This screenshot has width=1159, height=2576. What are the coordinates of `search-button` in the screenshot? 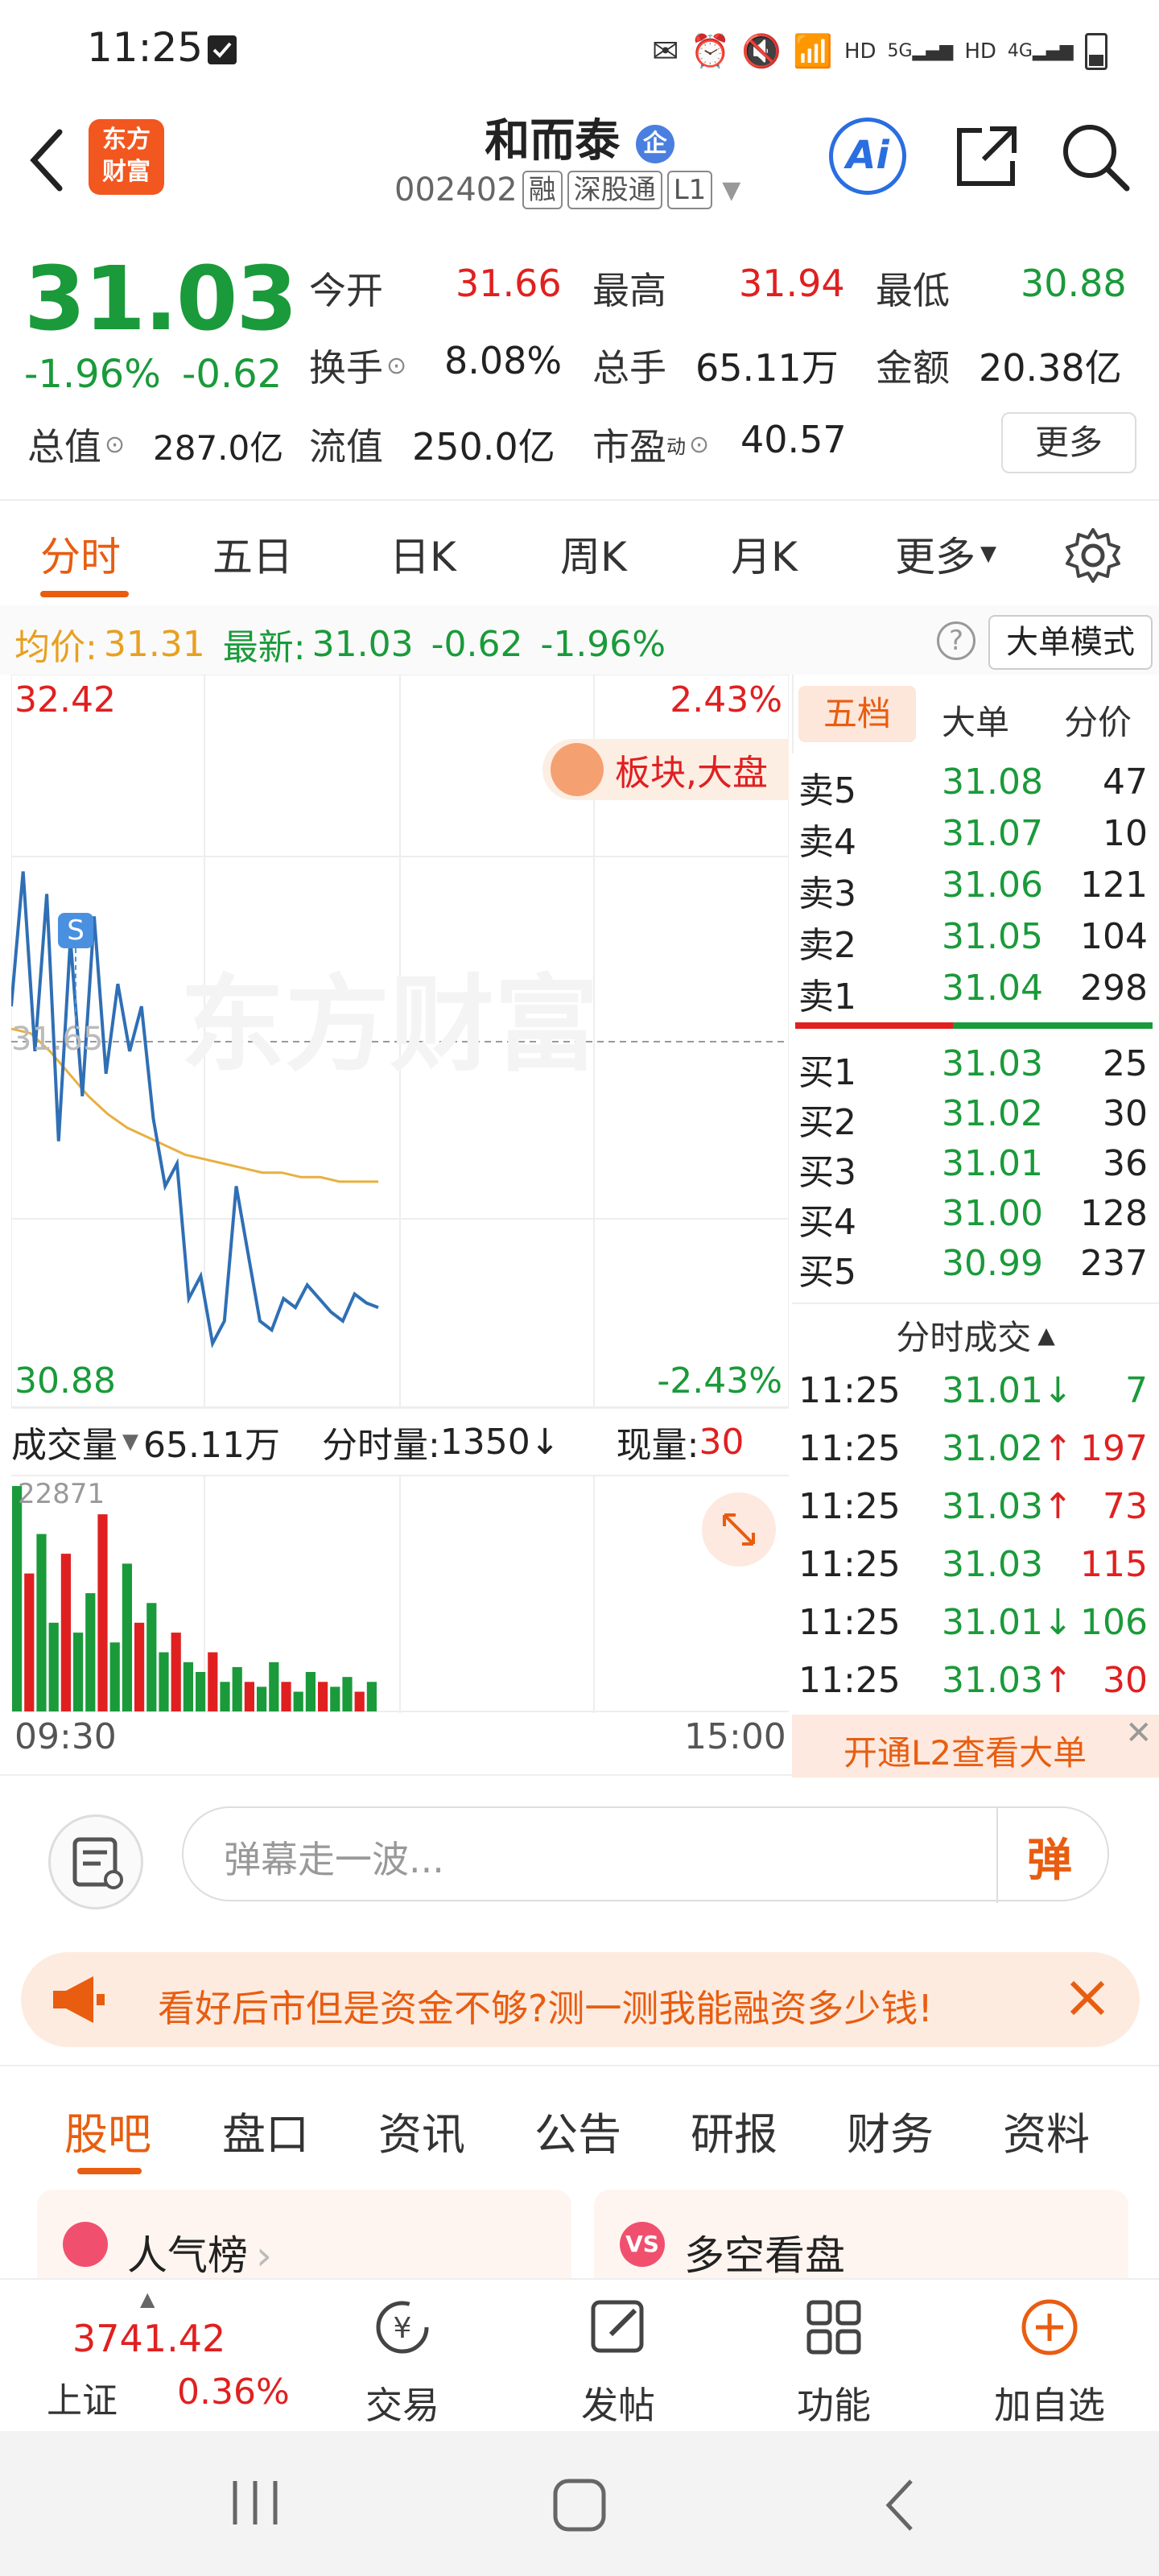 It's located at (1095, 157).